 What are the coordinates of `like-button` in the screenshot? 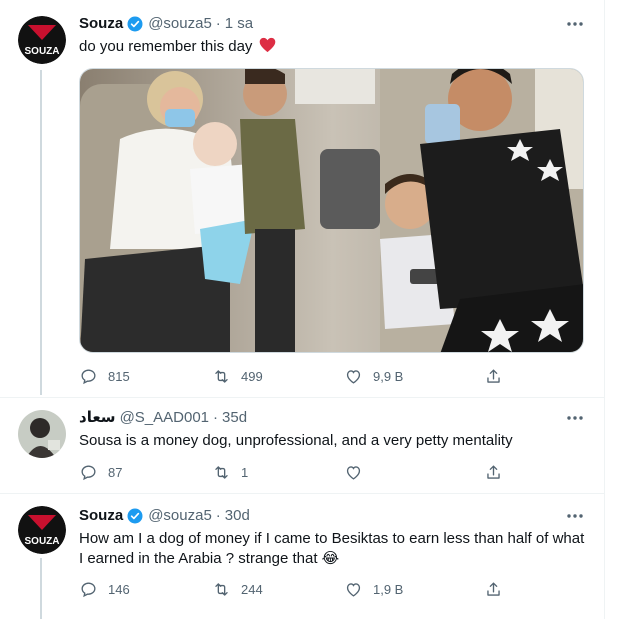 It's located at (358, 472).